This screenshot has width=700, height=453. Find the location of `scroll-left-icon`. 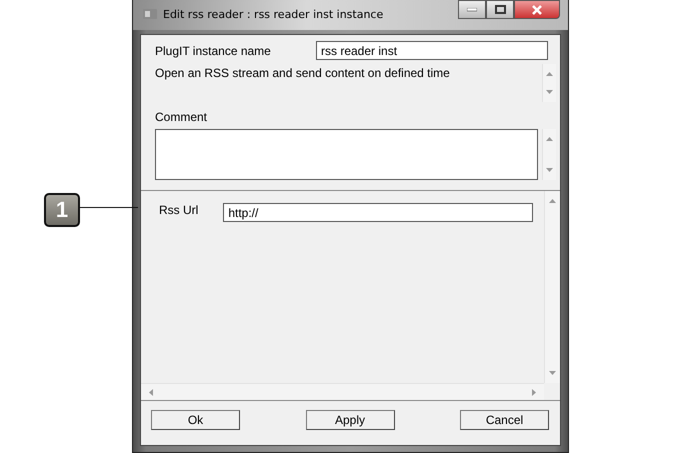

scroll-left-icon is located at coordinates (151, 392).